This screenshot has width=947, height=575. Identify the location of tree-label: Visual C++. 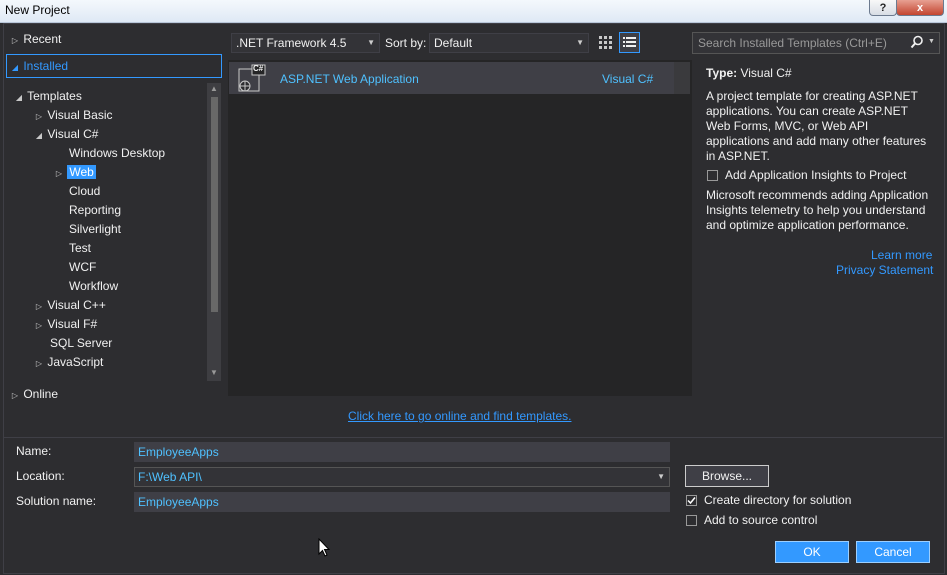
(76, 305).